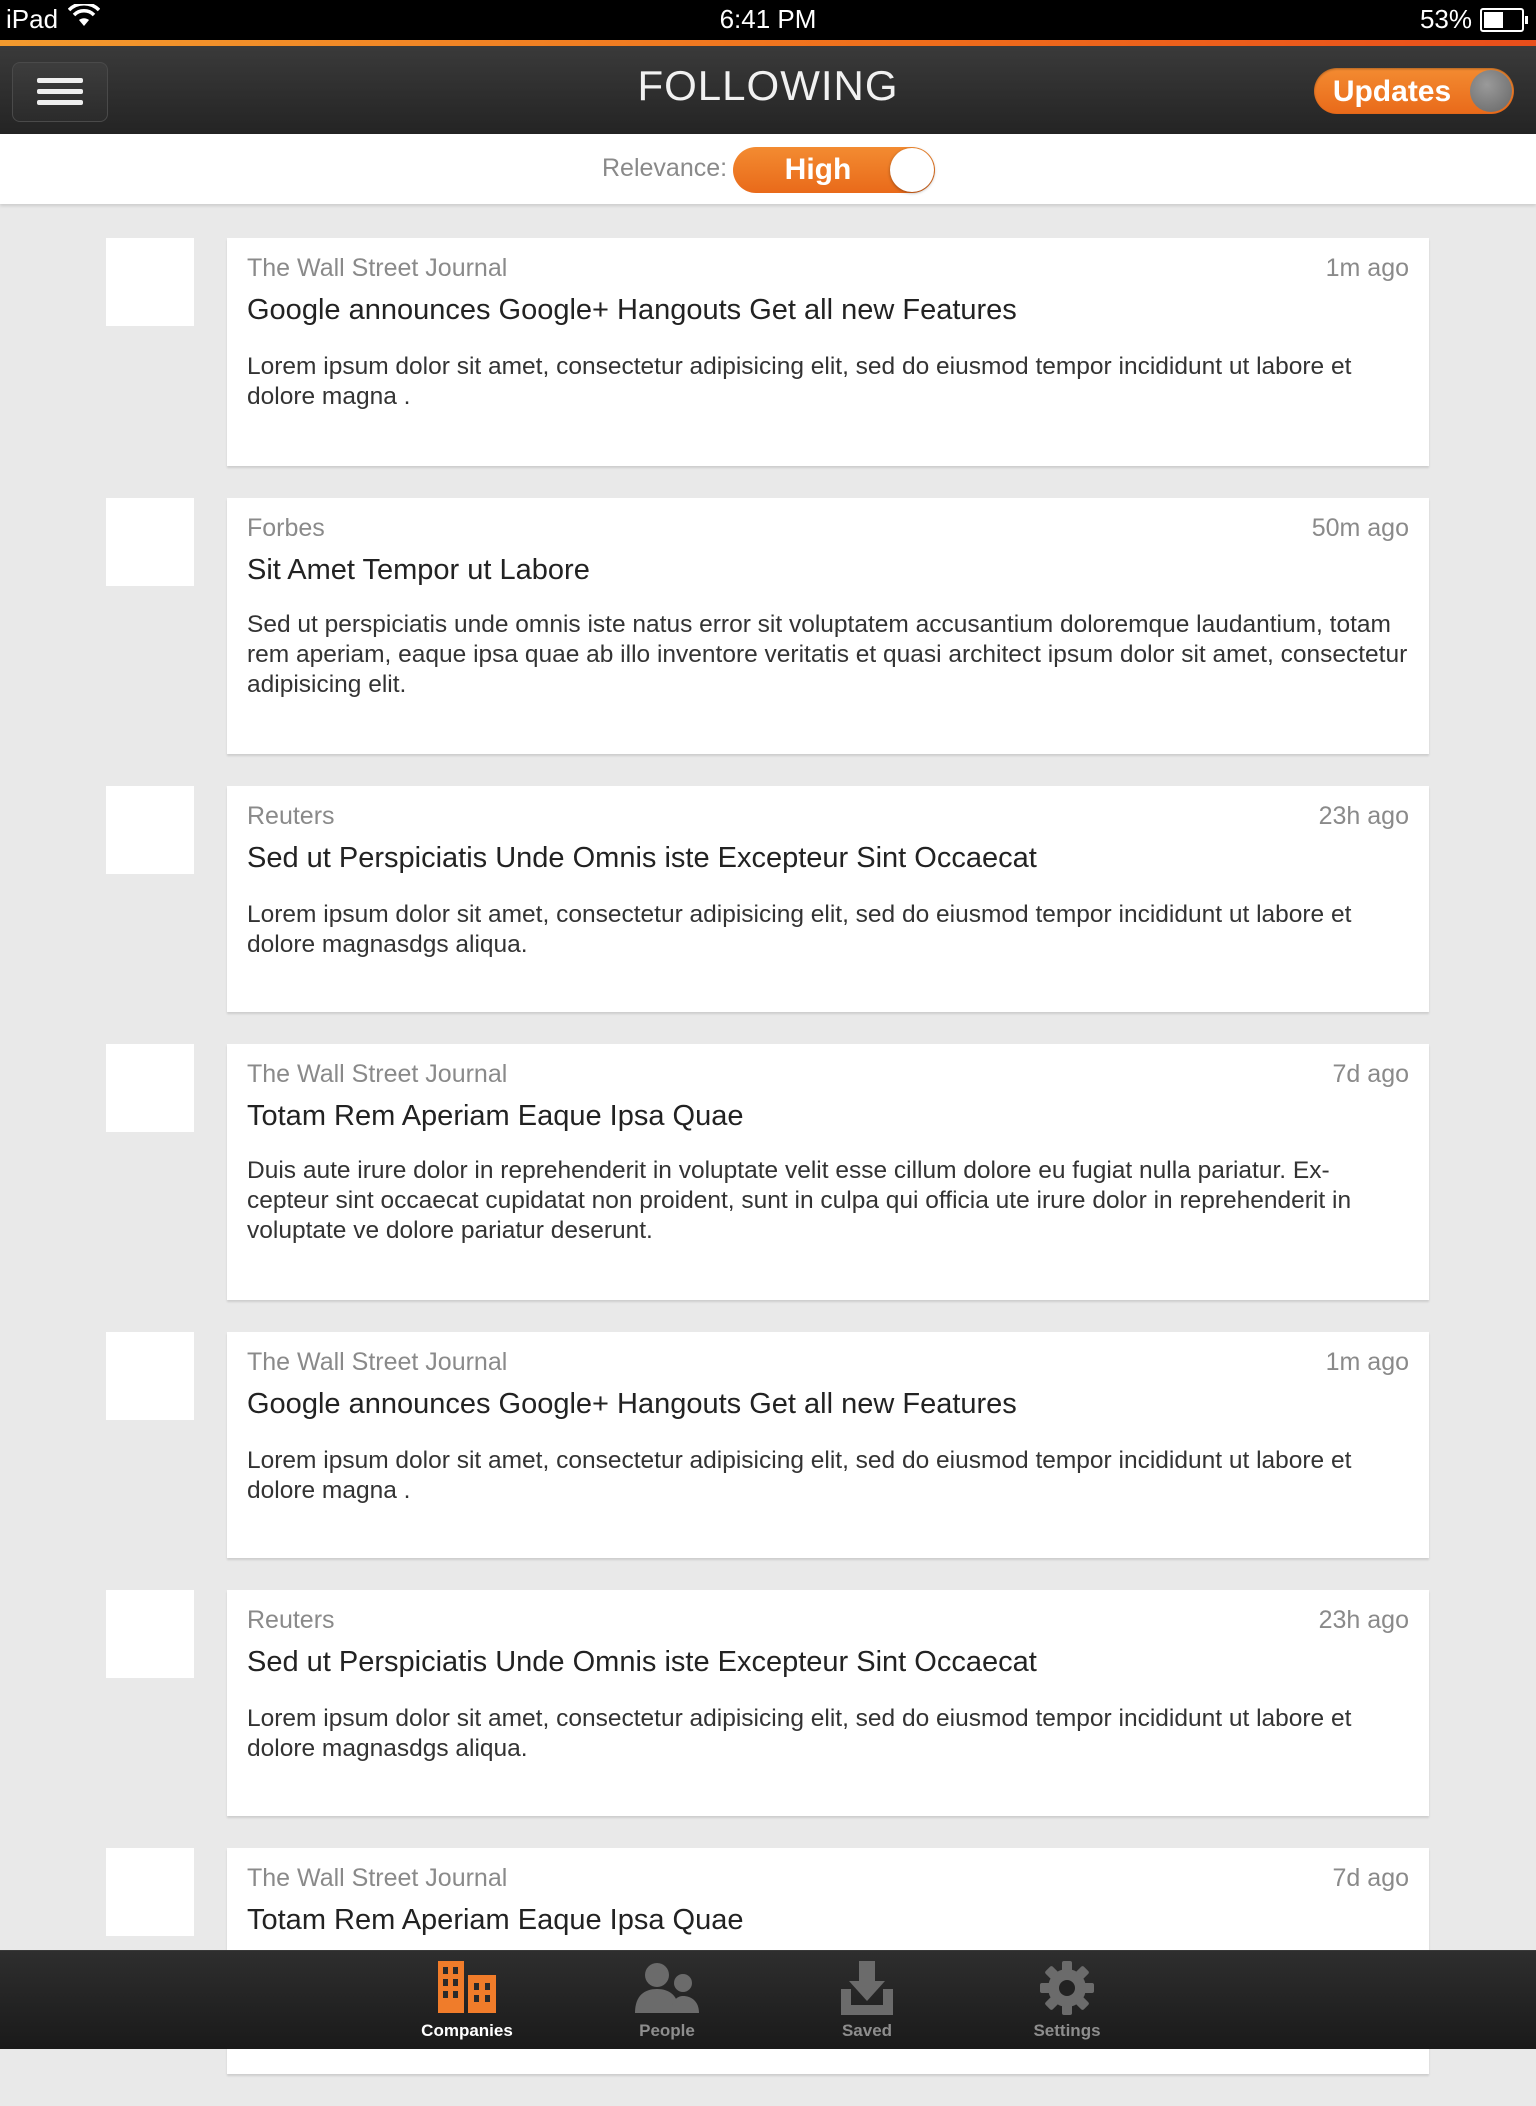 The height and width of the screenshot is (2106, 1536). What do you see at coordinates (768, 85) in the screenshot?
I see `page-title: FOLLOWING` at bounding box center [768, 85].